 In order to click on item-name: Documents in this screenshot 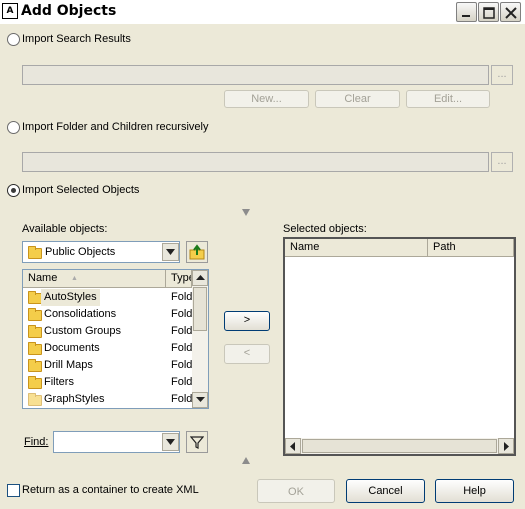, I will do `click(72, 348)`.